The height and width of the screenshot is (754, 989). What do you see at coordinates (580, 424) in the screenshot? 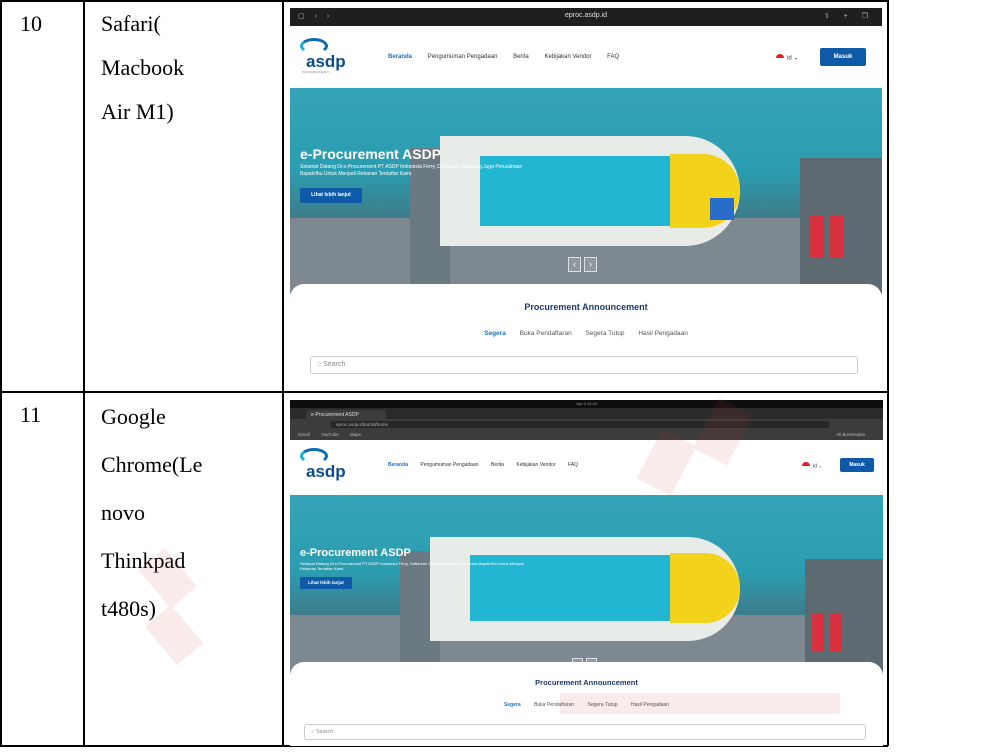
I see `address-bar: eproc.asdp.id/portal/home` at bounding box center [580, 424].